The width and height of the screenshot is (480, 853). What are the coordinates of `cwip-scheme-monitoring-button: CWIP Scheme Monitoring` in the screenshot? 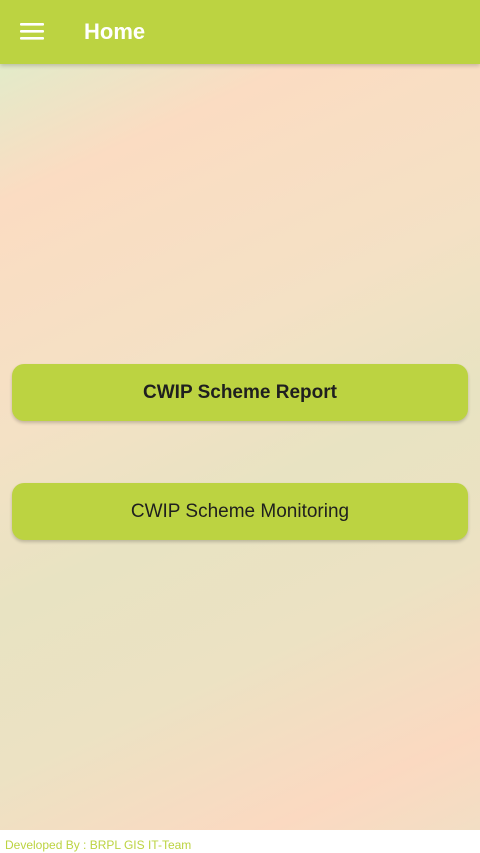 It's located at (240, 511).